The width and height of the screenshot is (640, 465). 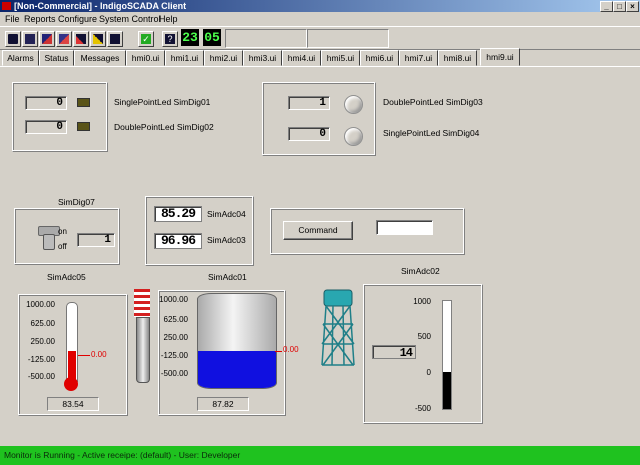 What do you see at coordinates (428, 372) in the screenshot?
I see `gauge-tick-3: 0` at bounding box center [428, 372].